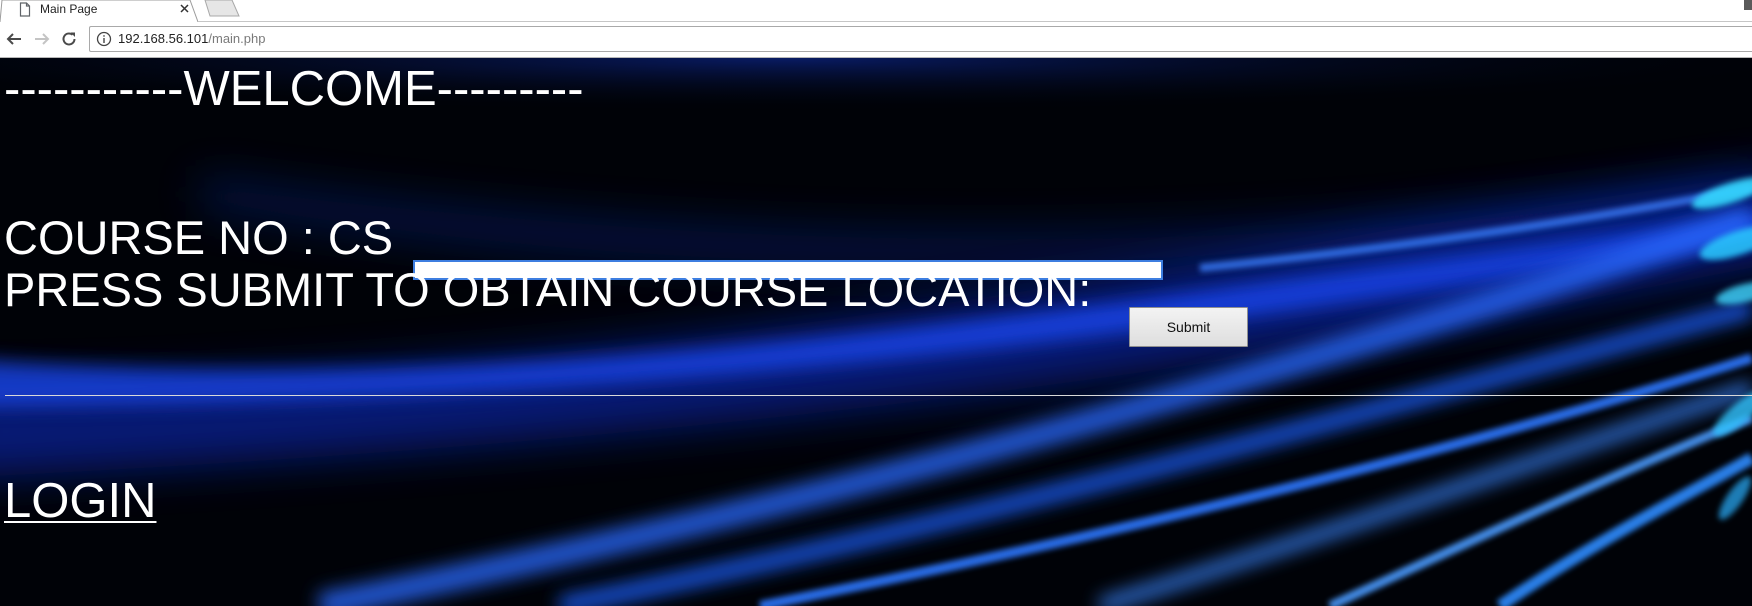  I want to click on arrow-left-icon, so click(14, 39).